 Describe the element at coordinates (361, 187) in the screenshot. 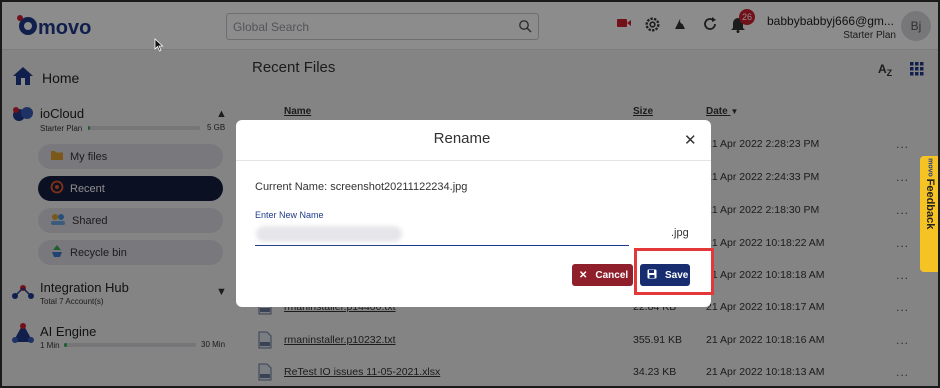

I see `current-name-text: Current Name: screenshot20211122234.jpg` at that location.